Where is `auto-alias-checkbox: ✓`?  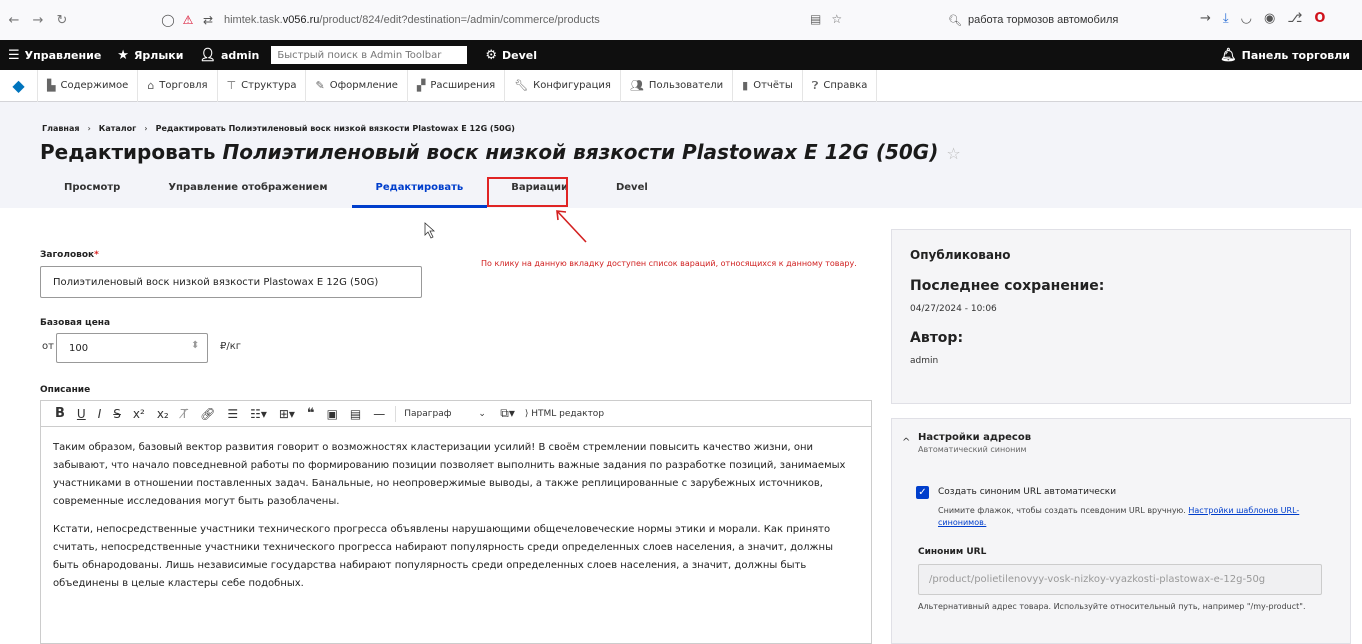 auto-alias-checkbox: ✓ is located at coordinates (922, 492).